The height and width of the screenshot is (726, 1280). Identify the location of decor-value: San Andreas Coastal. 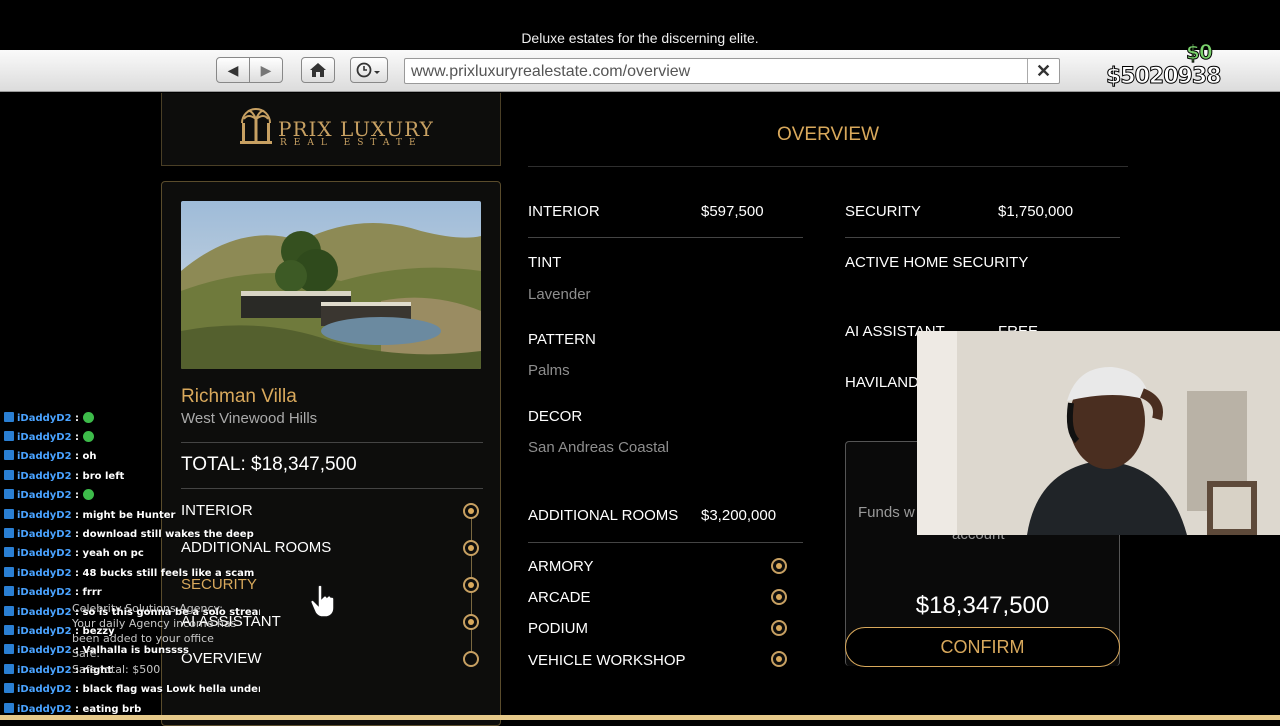
(598, 447).